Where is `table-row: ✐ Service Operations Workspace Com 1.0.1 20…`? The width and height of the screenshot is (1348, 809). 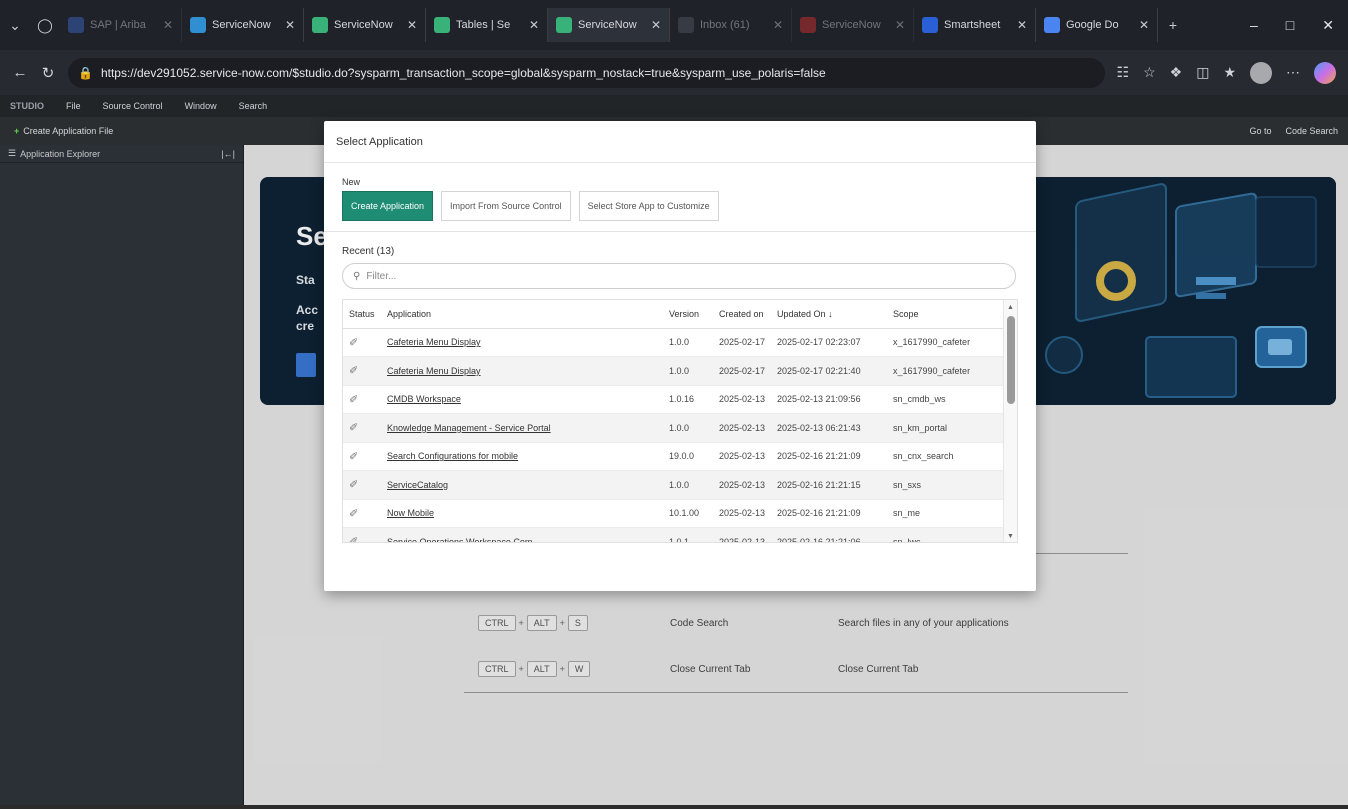
table-row: ✐ Service Operations Workspace Com 1.0.1 20… is located at coordinates (674, 534).